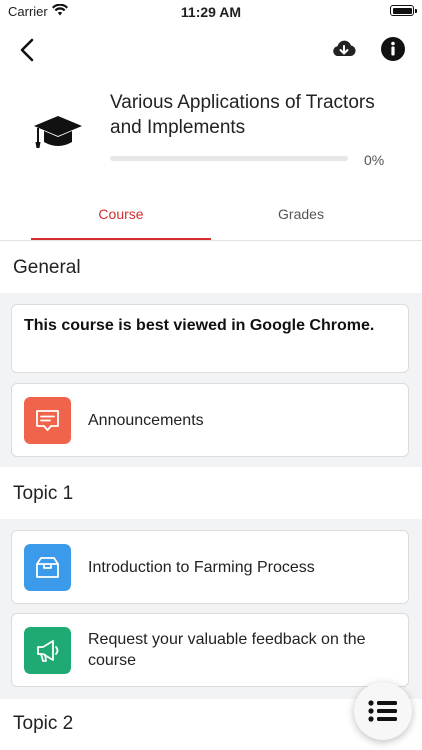 This screenshot has width=422, height=750. What do you see at coordinates (47, 267) in the screenshot?
I see `section-title-general: General` at bounding box center [47, 267].